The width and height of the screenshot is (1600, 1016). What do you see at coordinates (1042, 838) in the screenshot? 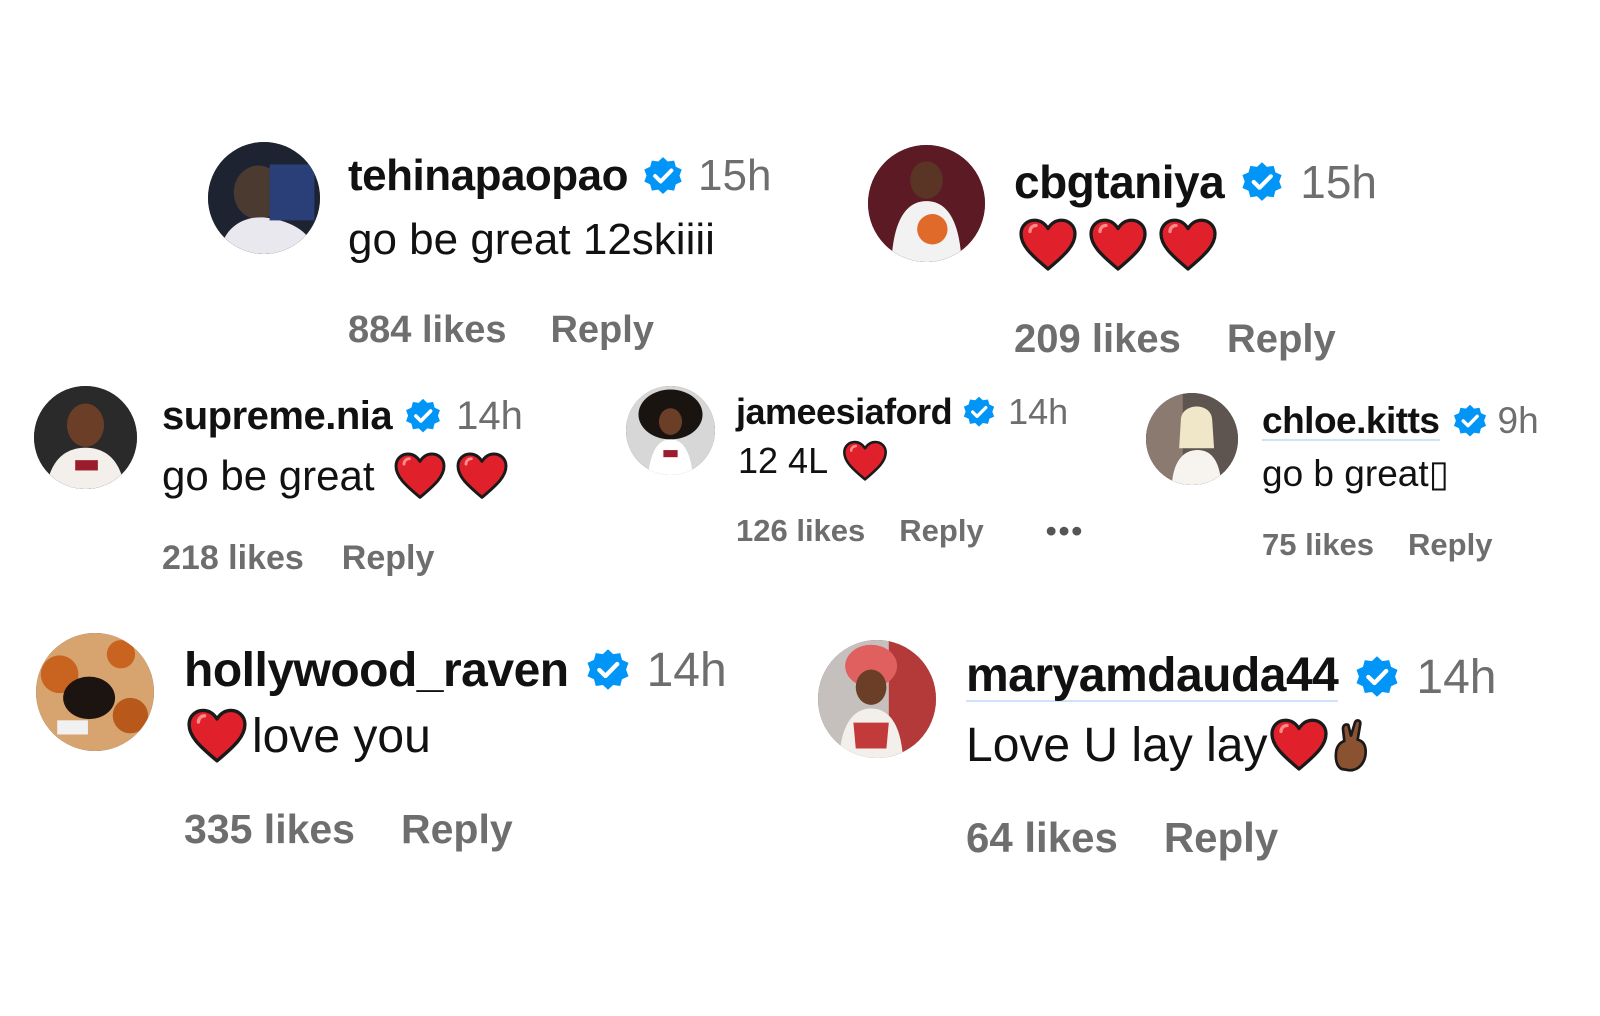
I see `likes-count: 64 likes` at bounding box center [1042, 838].